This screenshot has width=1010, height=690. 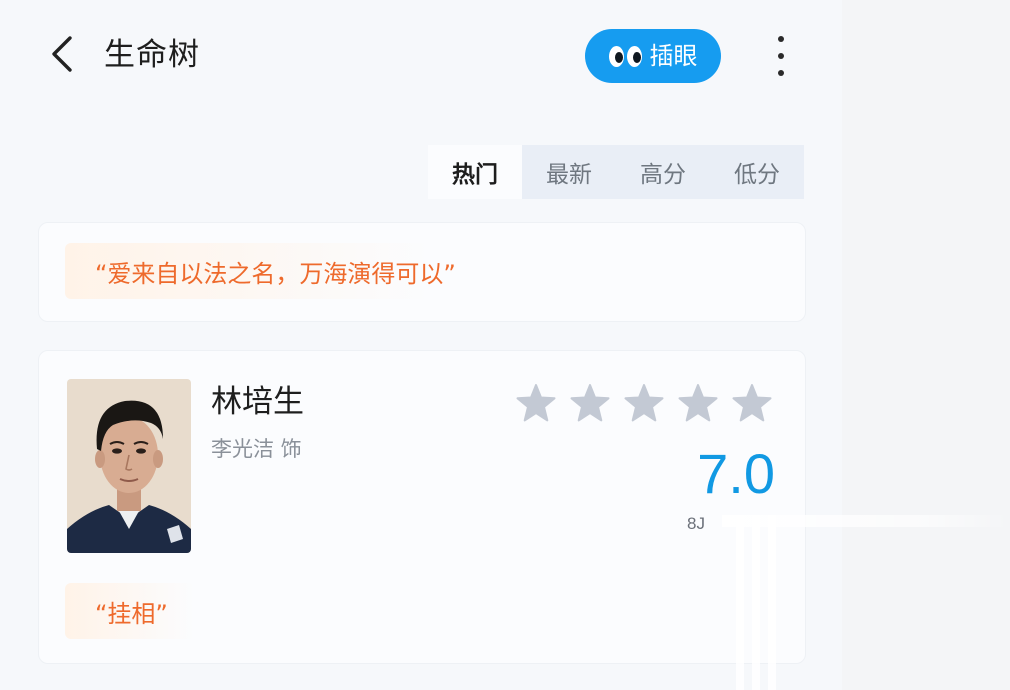 I want to click on more-vertical-icon, so click(x=781, y=39).